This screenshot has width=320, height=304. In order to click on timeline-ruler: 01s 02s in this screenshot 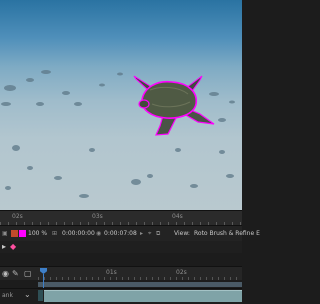, I will do `click(140, 274)`.